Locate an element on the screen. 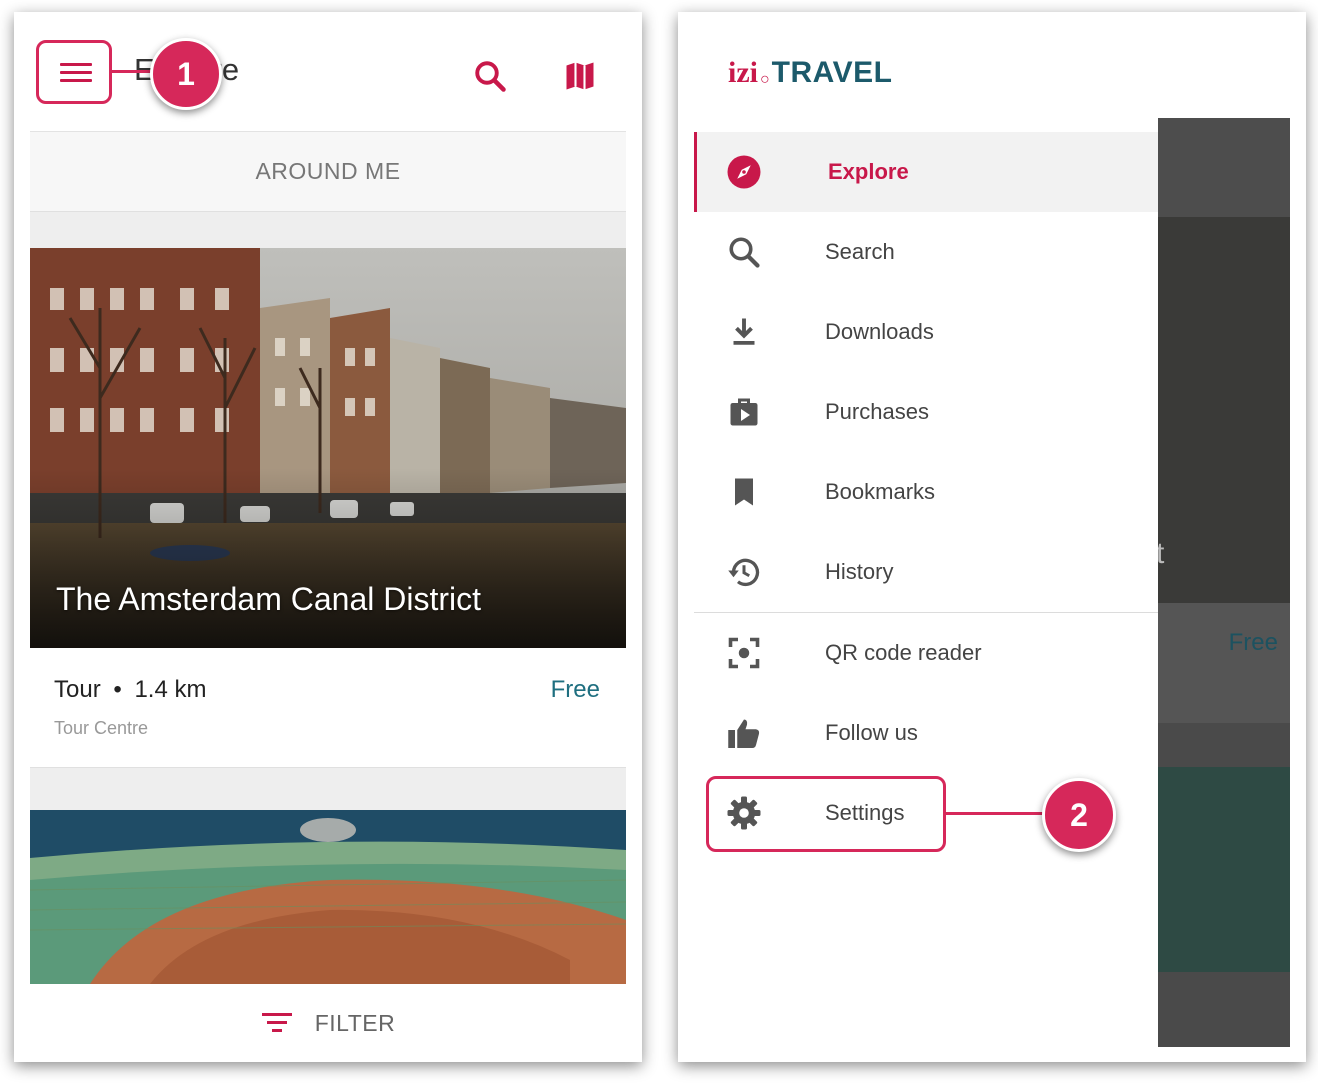 Image resolution: width=1318 pixels, height=1090 pixels. callout-2-badge: 2 is located at coordinates (1079, 815).